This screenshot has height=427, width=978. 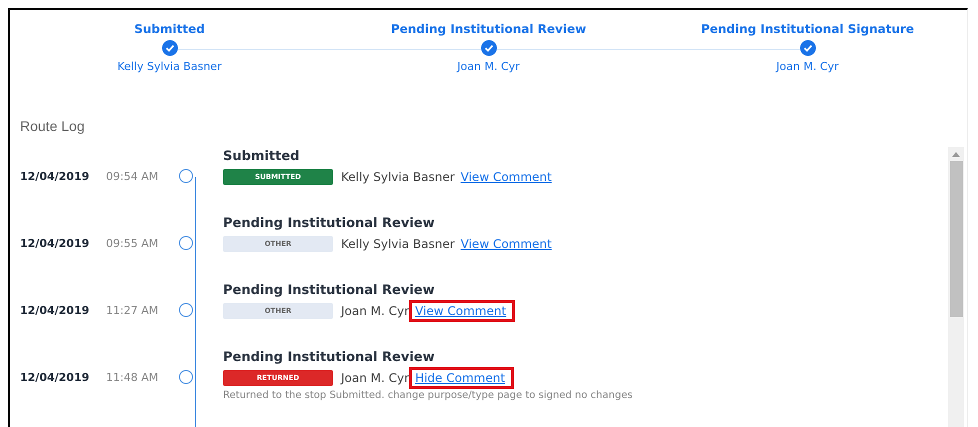 I want to click on section-title: Route Log, so click(x=53, y=127).